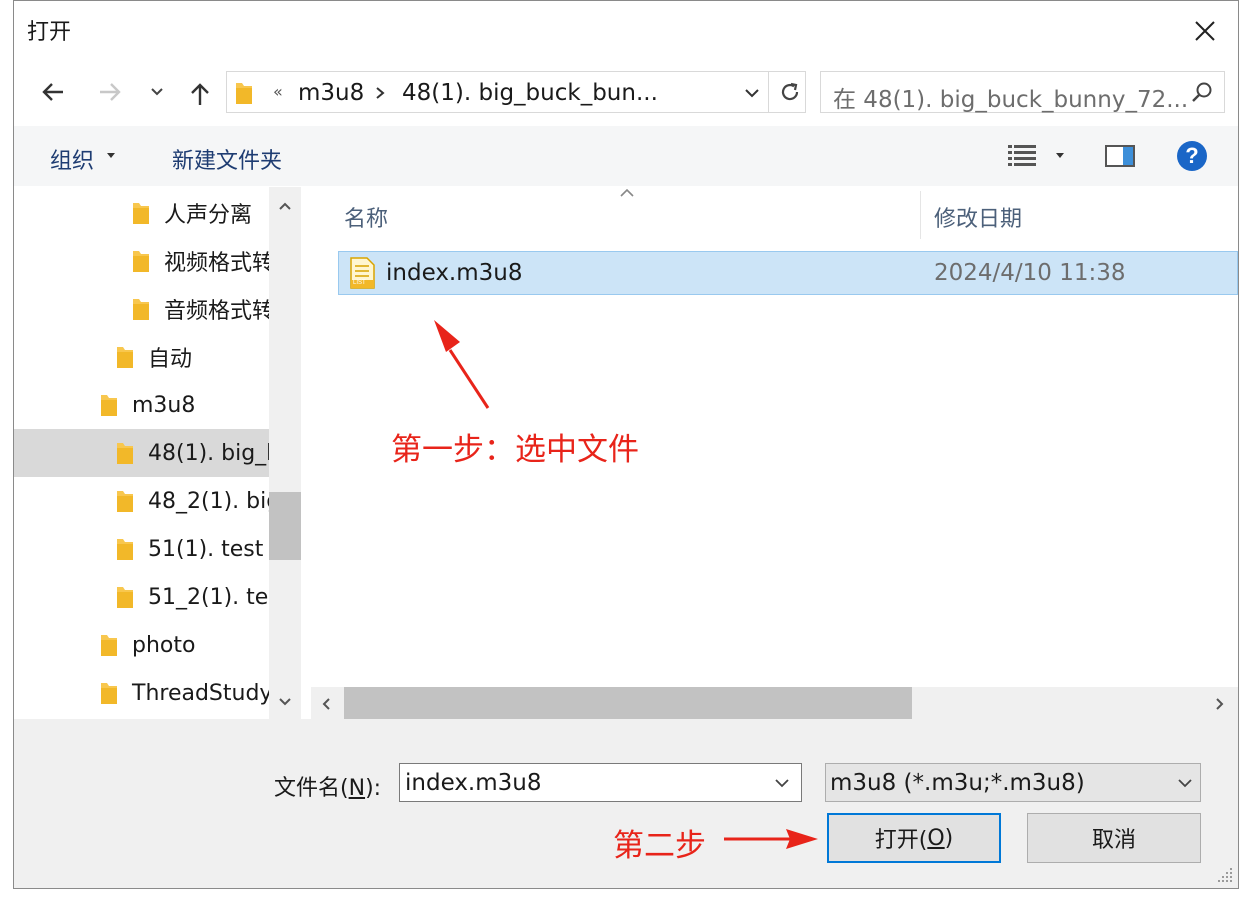 Image resolution: width=1249 pixels, height=899 pixels. Describe the element at coordinates (285, 206) in the screenshot. I see `chevron-up-icon` at that location.